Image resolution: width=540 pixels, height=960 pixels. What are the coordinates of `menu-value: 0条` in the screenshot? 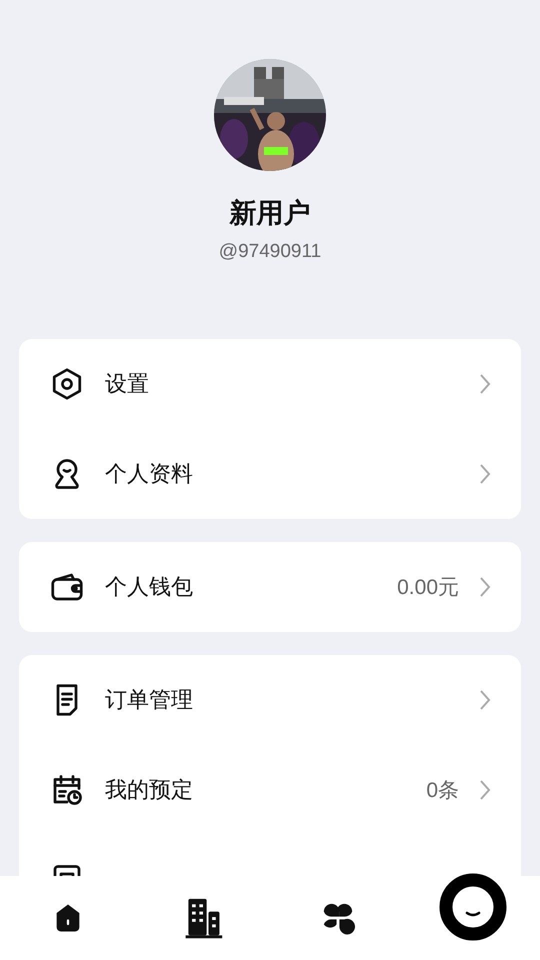 It's located at (442, 791).